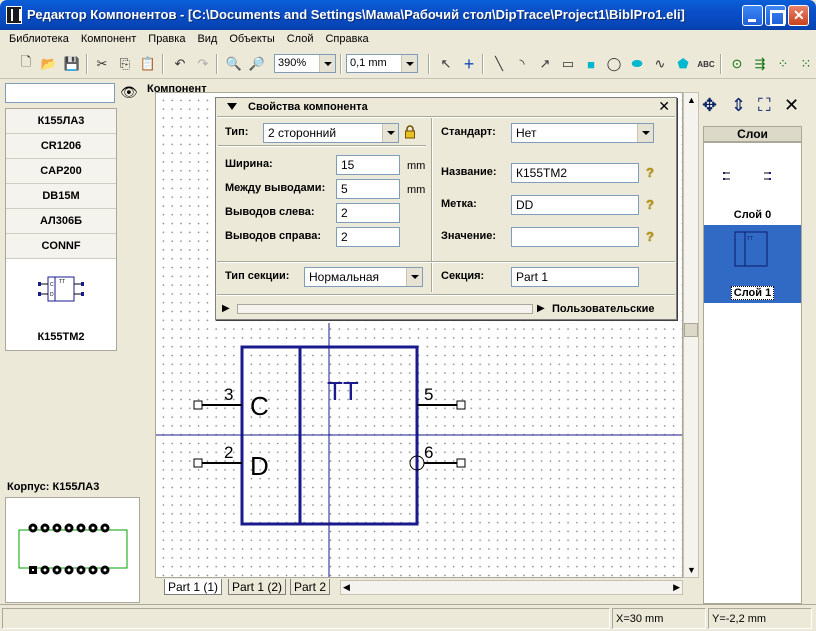 The height and width of the screenshot is (631, 816). Describe the element at coordinates (61, 304) in the screenshot. I see `selected-component-preview: C D TT К155ТМ2` at that location.